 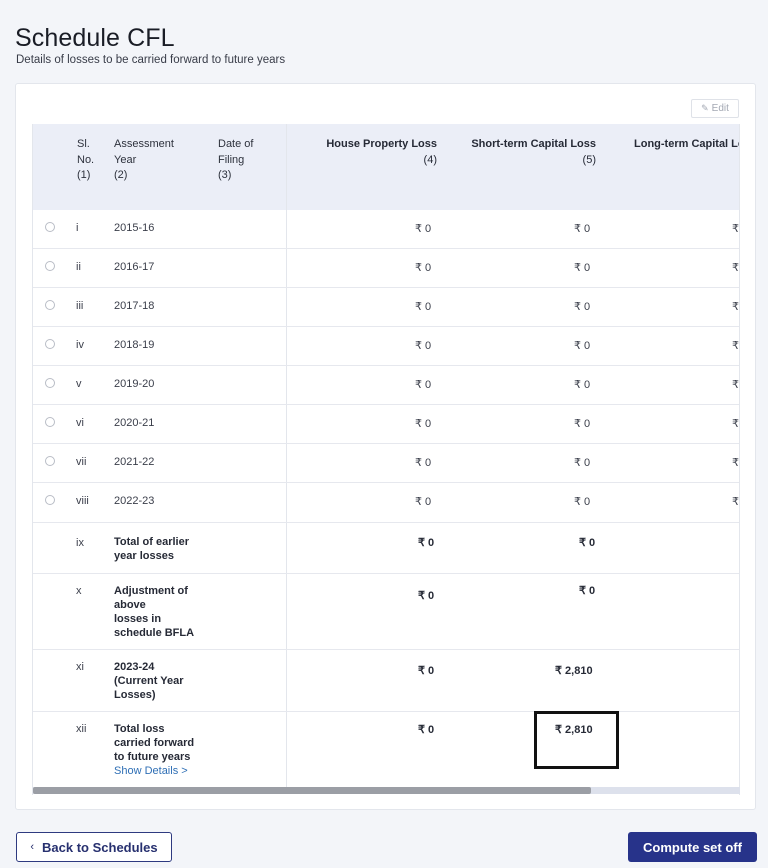 What do you see at coordinates (81, 462) in the screenshot?
I see `sl-no: vii` at bounding box center [81, 462].